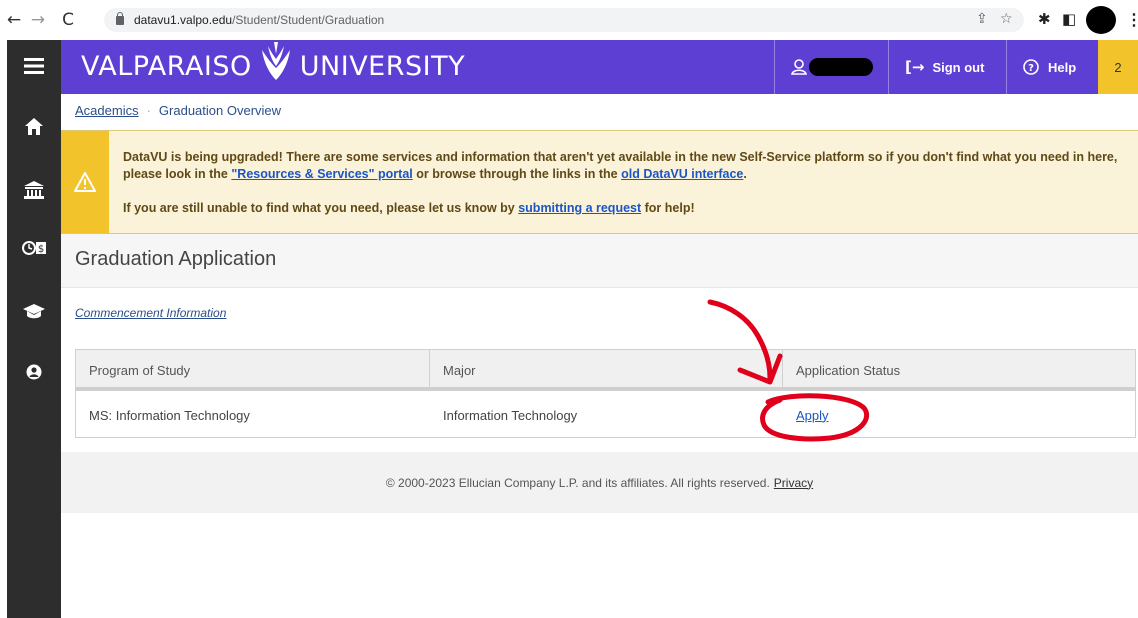 This screenshot has height=618, width=1138. I want to click on commencement-information-link: Commencement Information, so click(150, 313).